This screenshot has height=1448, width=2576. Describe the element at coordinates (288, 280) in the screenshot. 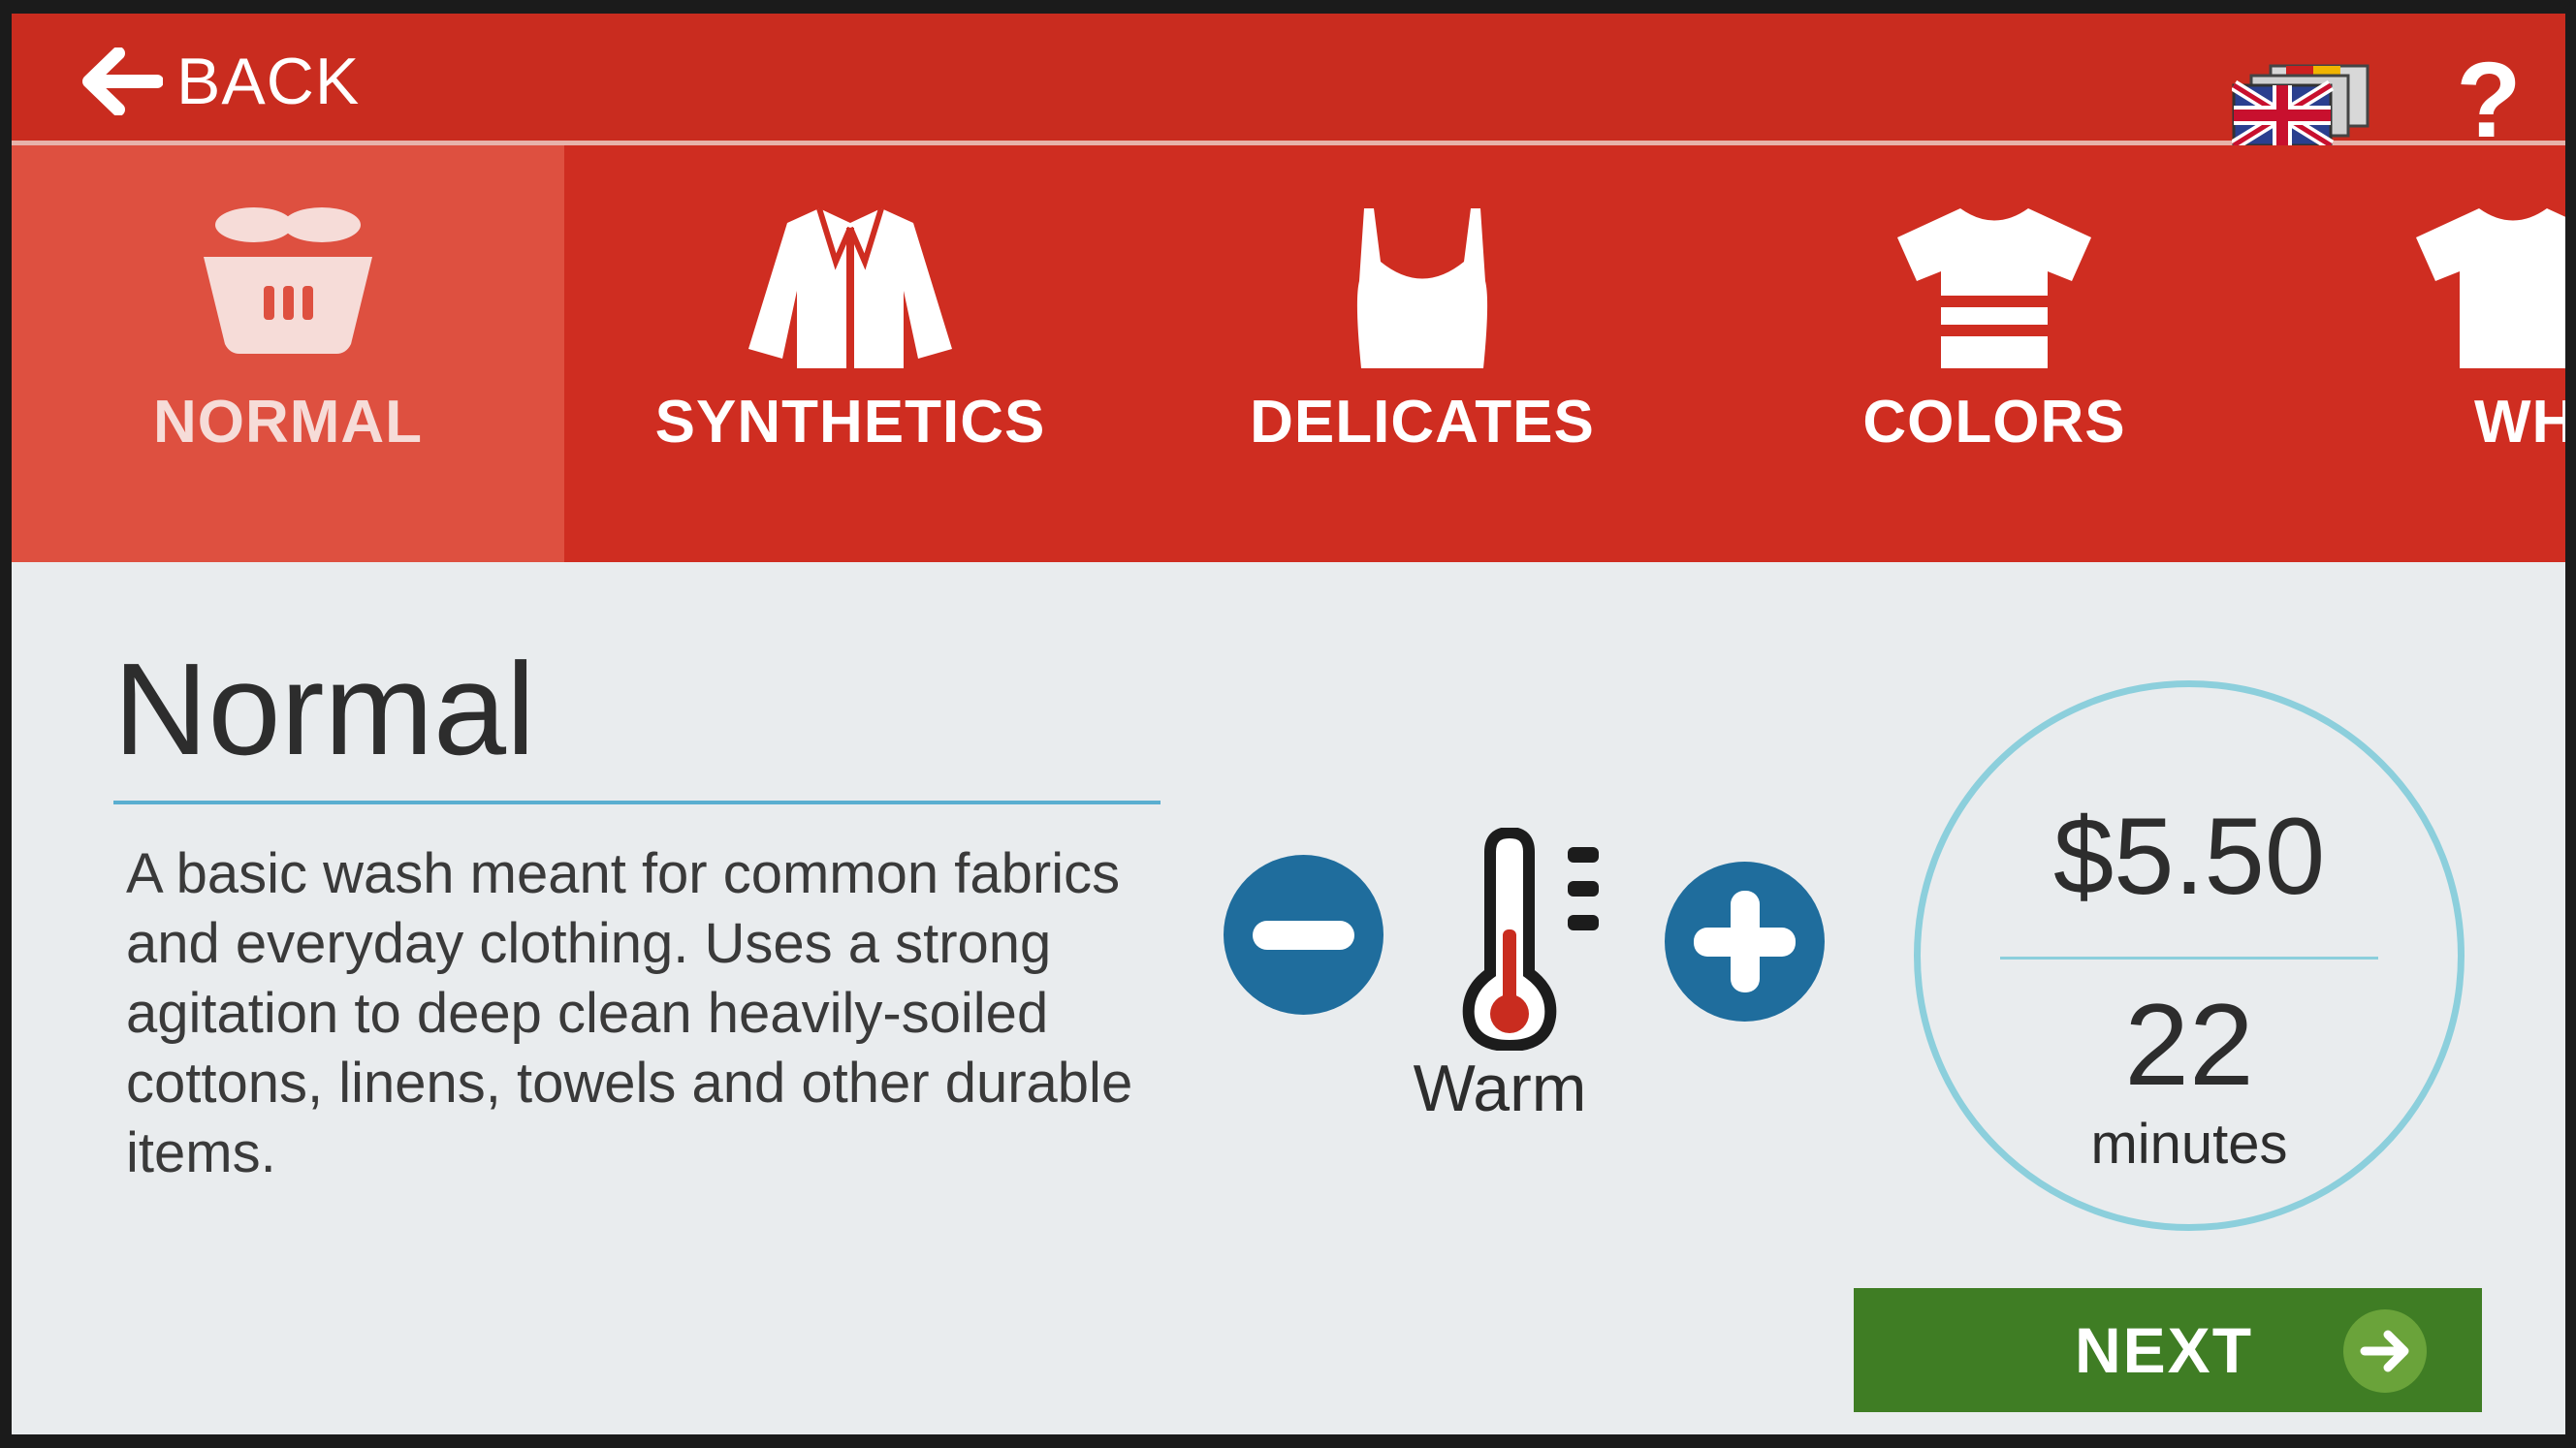

I see `basket-icon` at that location.